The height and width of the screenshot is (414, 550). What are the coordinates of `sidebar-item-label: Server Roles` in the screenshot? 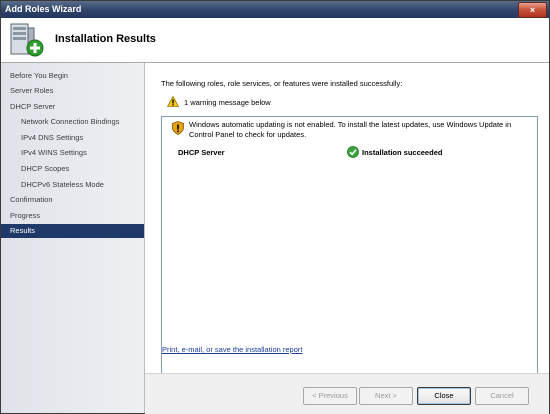 It's located at (32, 90).